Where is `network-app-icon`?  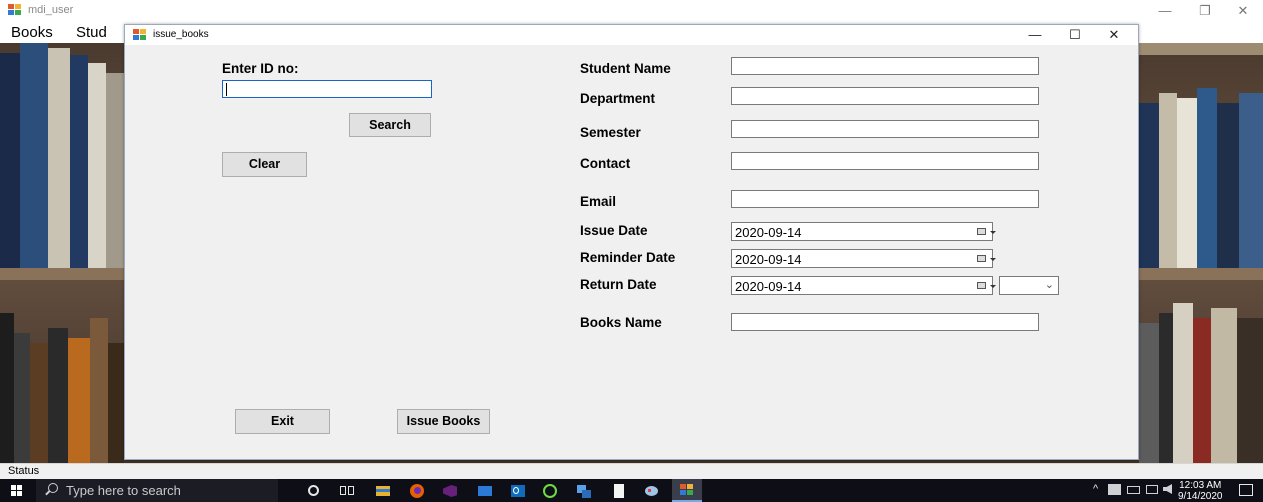
network-app-icon is located at coordinates (584, 490).